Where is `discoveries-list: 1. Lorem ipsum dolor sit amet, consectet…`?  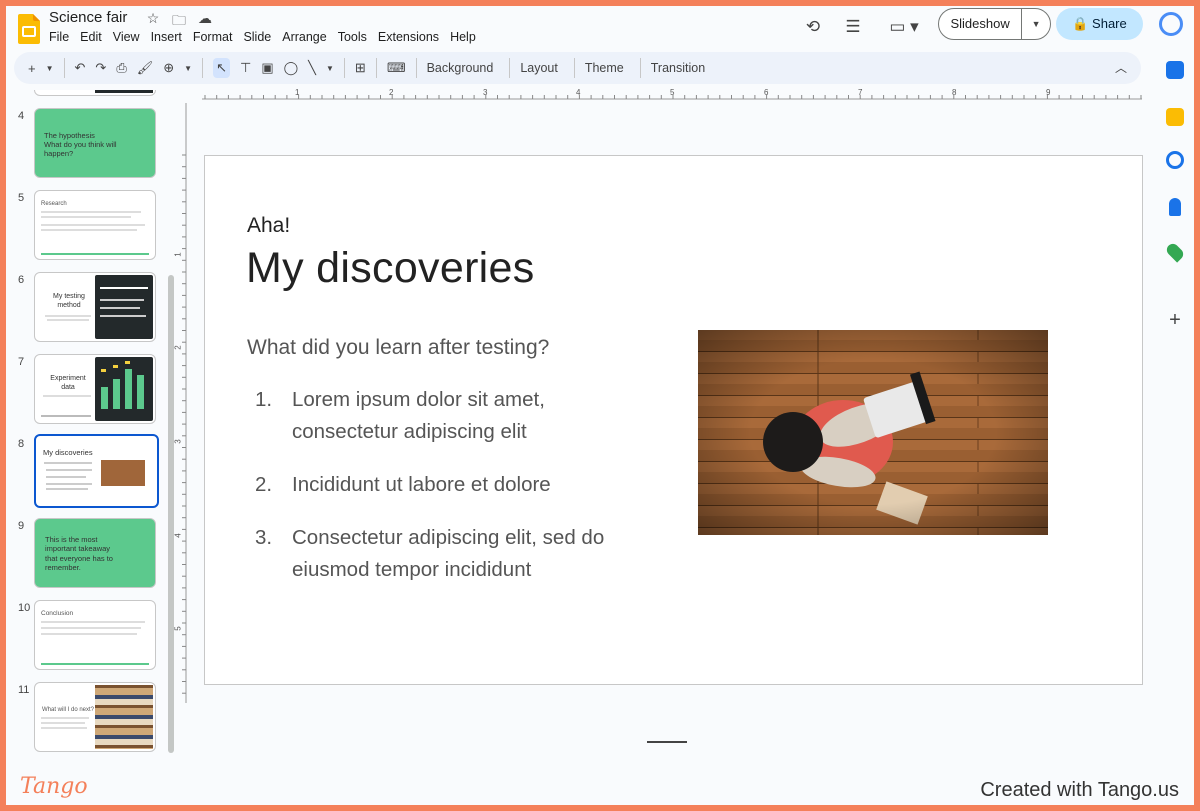 discoveries-list: 1. Lorem ipsum dolor sit amet, consectet… is located at coordinates (445, 495).